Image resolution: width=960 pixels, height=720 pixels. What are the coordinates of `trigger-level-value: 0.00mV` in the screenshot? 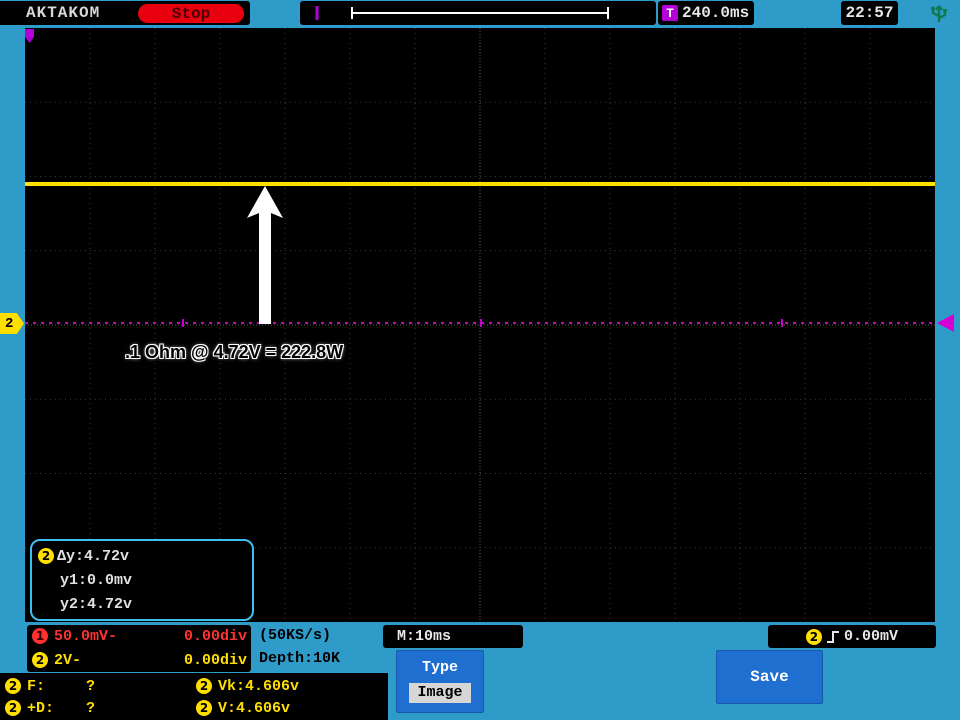 It's located at (870, 636).